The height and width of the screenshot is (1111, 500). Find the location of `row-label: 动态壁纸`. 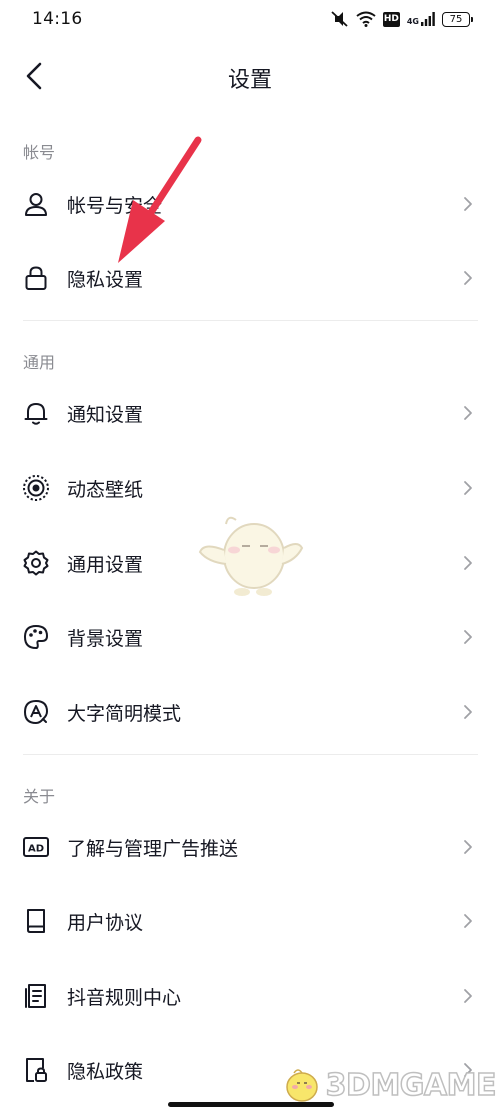

row-label: 动态壁纸 is located at coordinates (105, 489).